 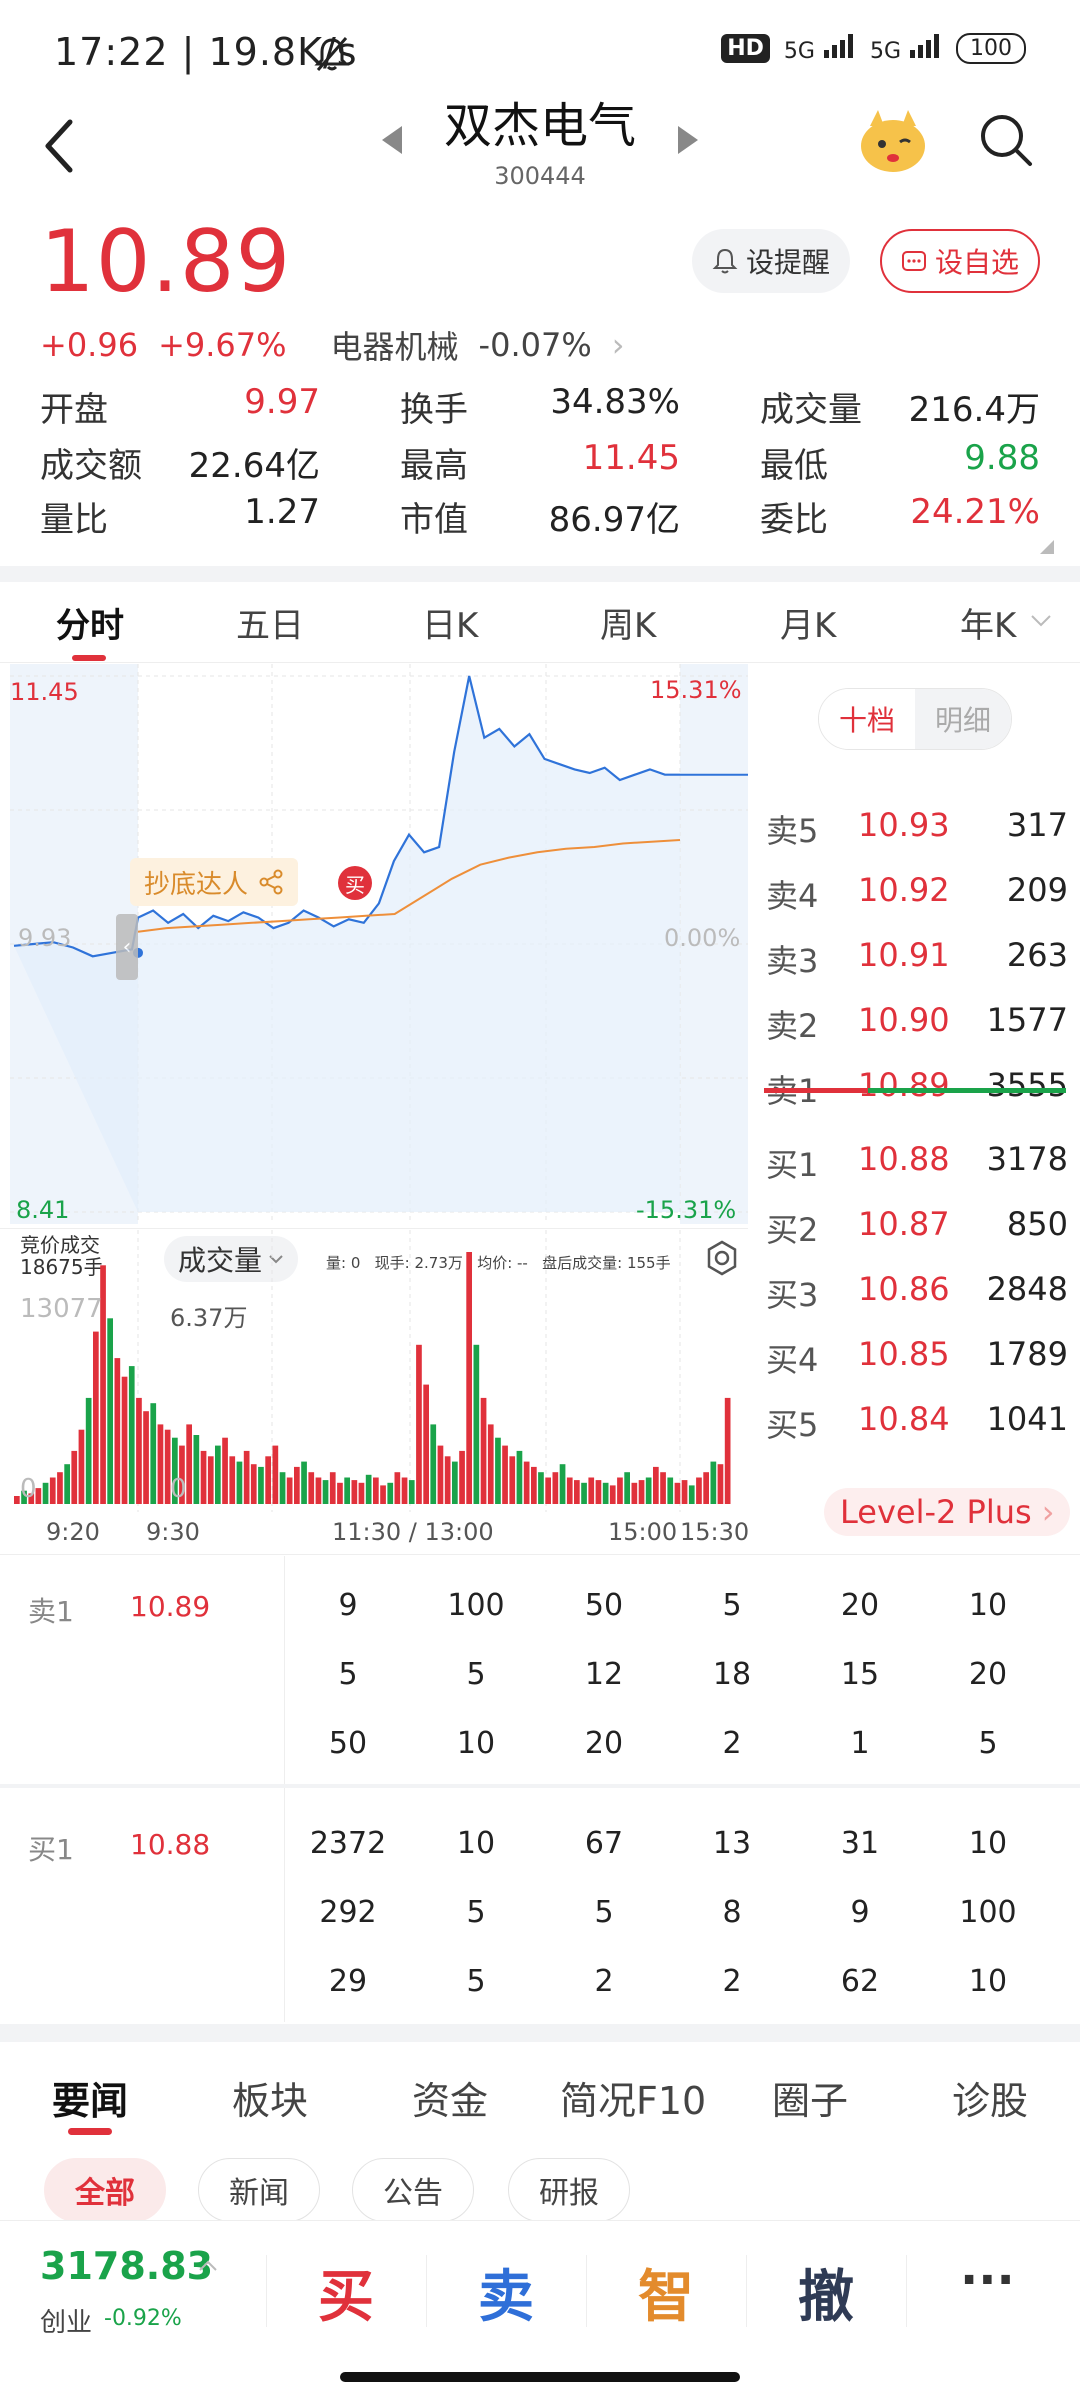 I want to click on stat-label: 换手, so click(x=434, y=410).